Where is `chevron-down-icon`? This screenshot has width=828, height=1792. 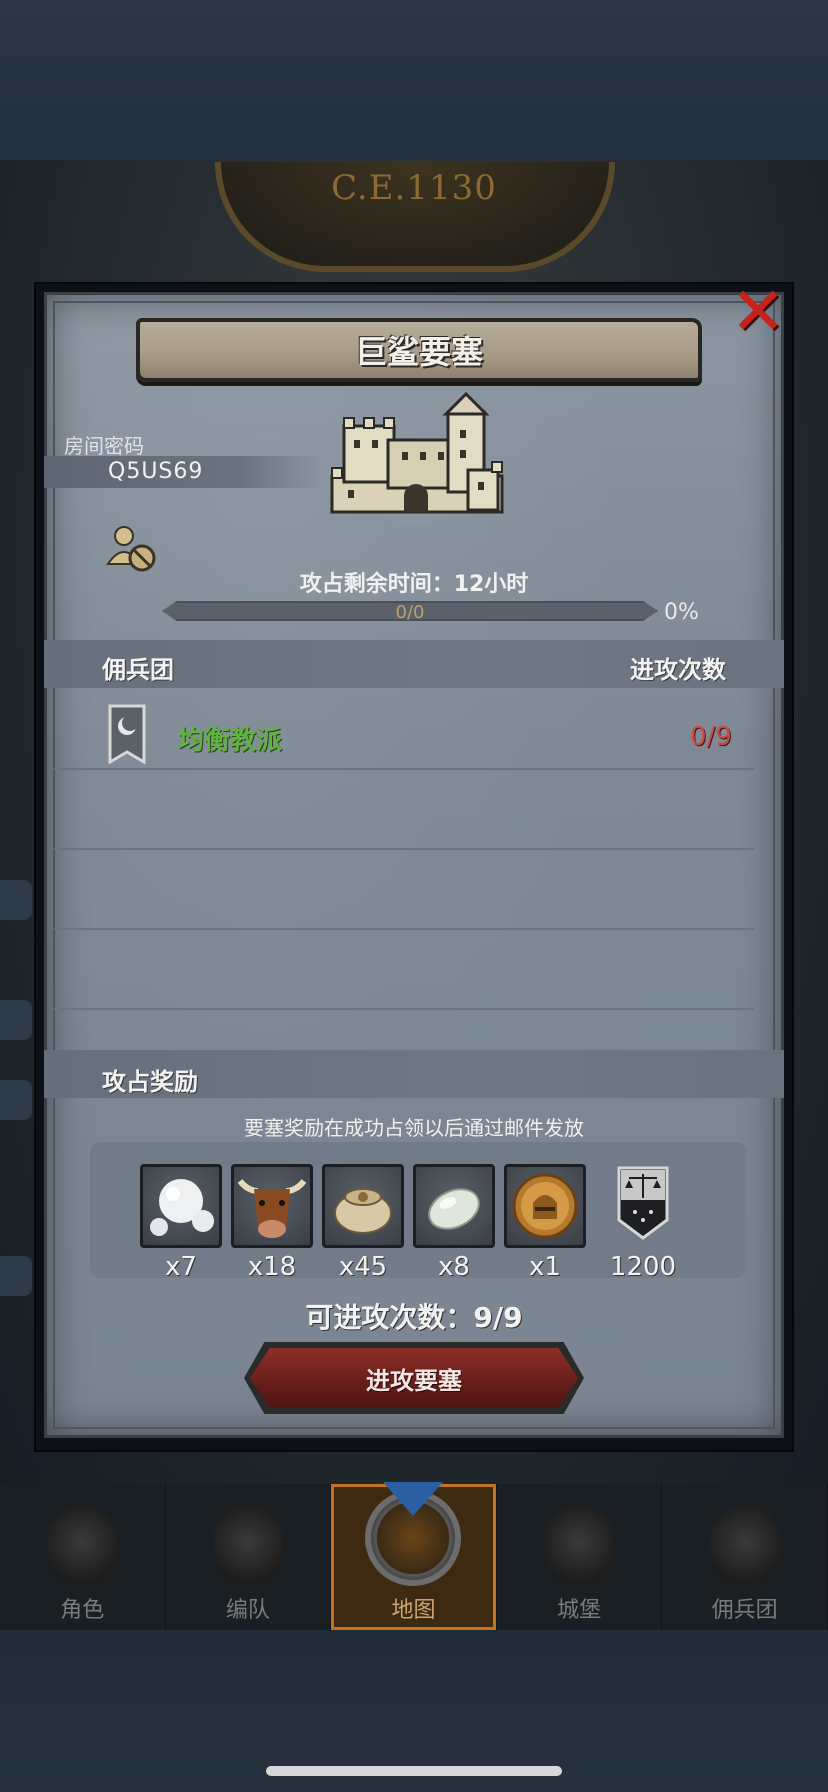 chevron-down-icon is located at coordinates (413, 1499).